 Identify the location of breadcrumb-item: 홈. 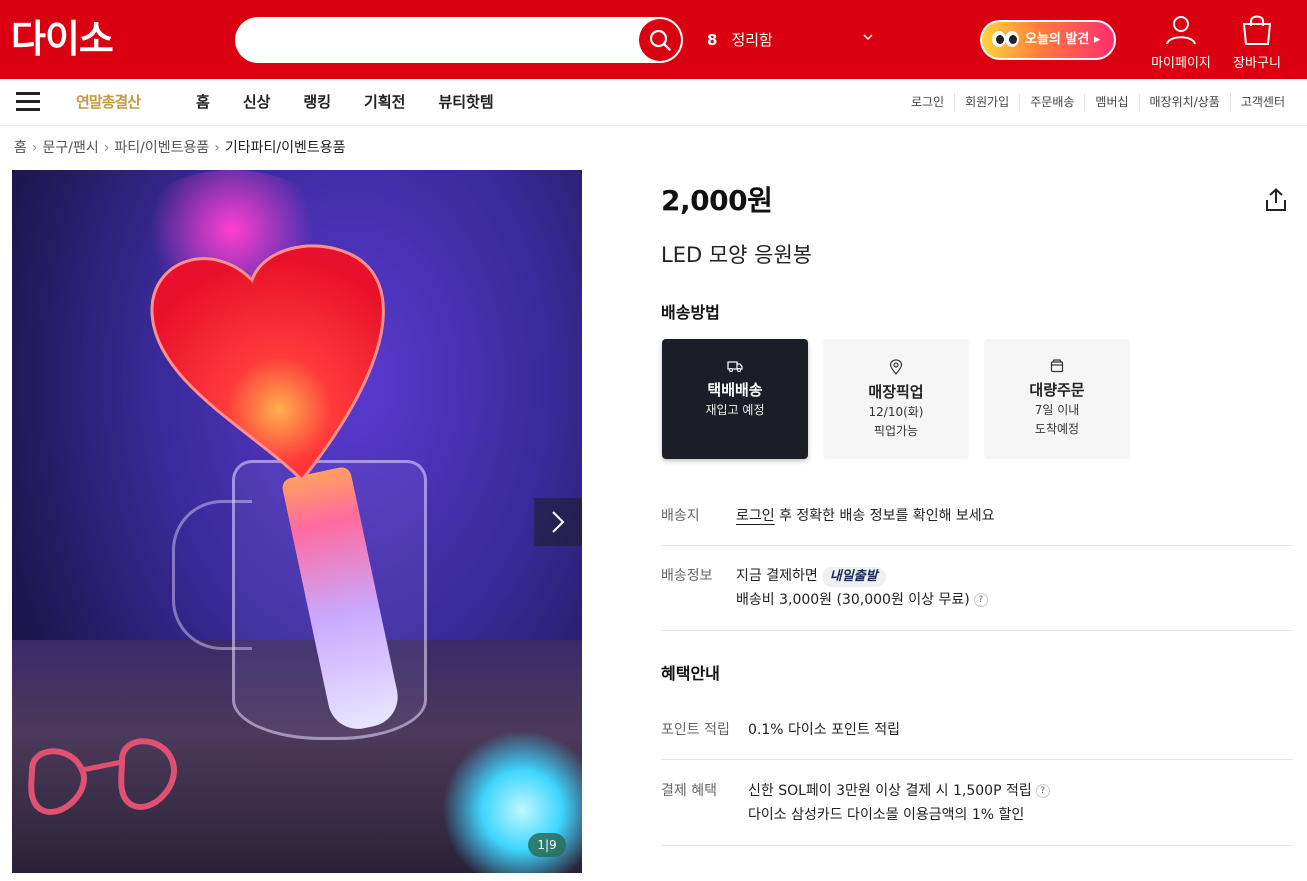
(20, 148).